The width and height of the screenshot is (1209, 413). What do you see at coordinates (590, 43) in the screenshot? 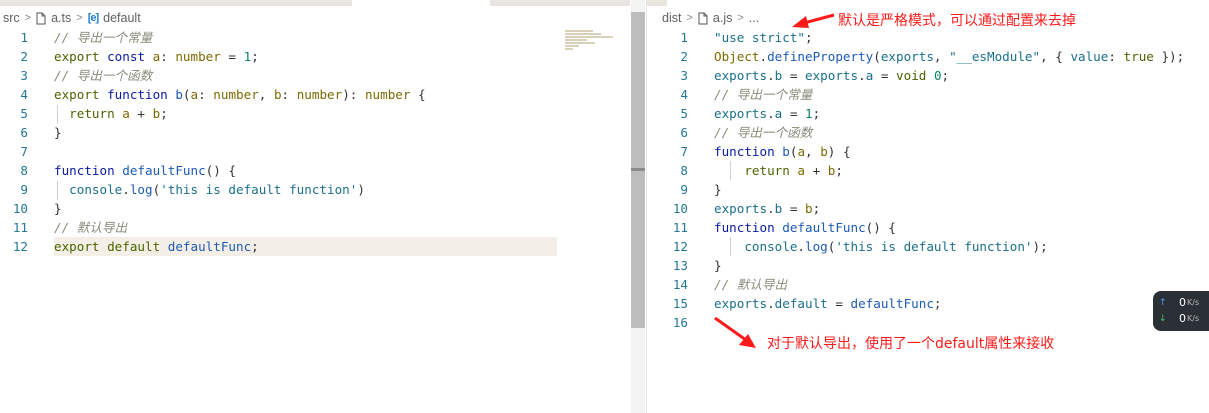
I see `minimap` at bounding box center [590, 43].